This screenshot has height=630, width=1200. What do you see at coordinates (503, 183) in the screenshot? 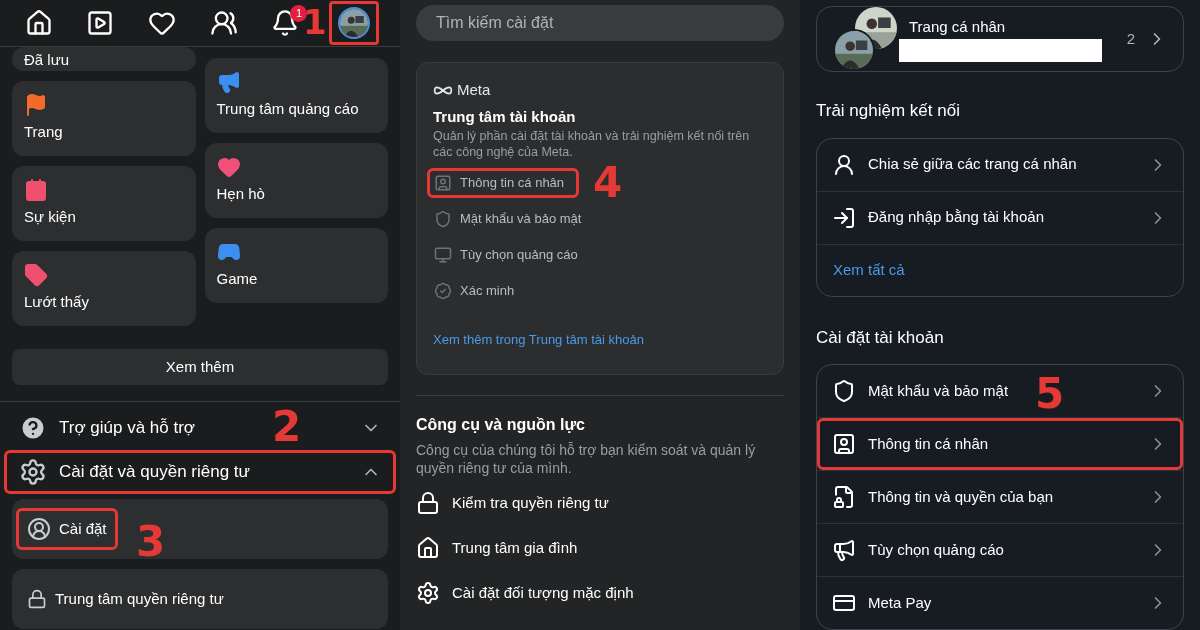
I see `account-item: Thông tin cá nhân` at bounding box center [503, 183].